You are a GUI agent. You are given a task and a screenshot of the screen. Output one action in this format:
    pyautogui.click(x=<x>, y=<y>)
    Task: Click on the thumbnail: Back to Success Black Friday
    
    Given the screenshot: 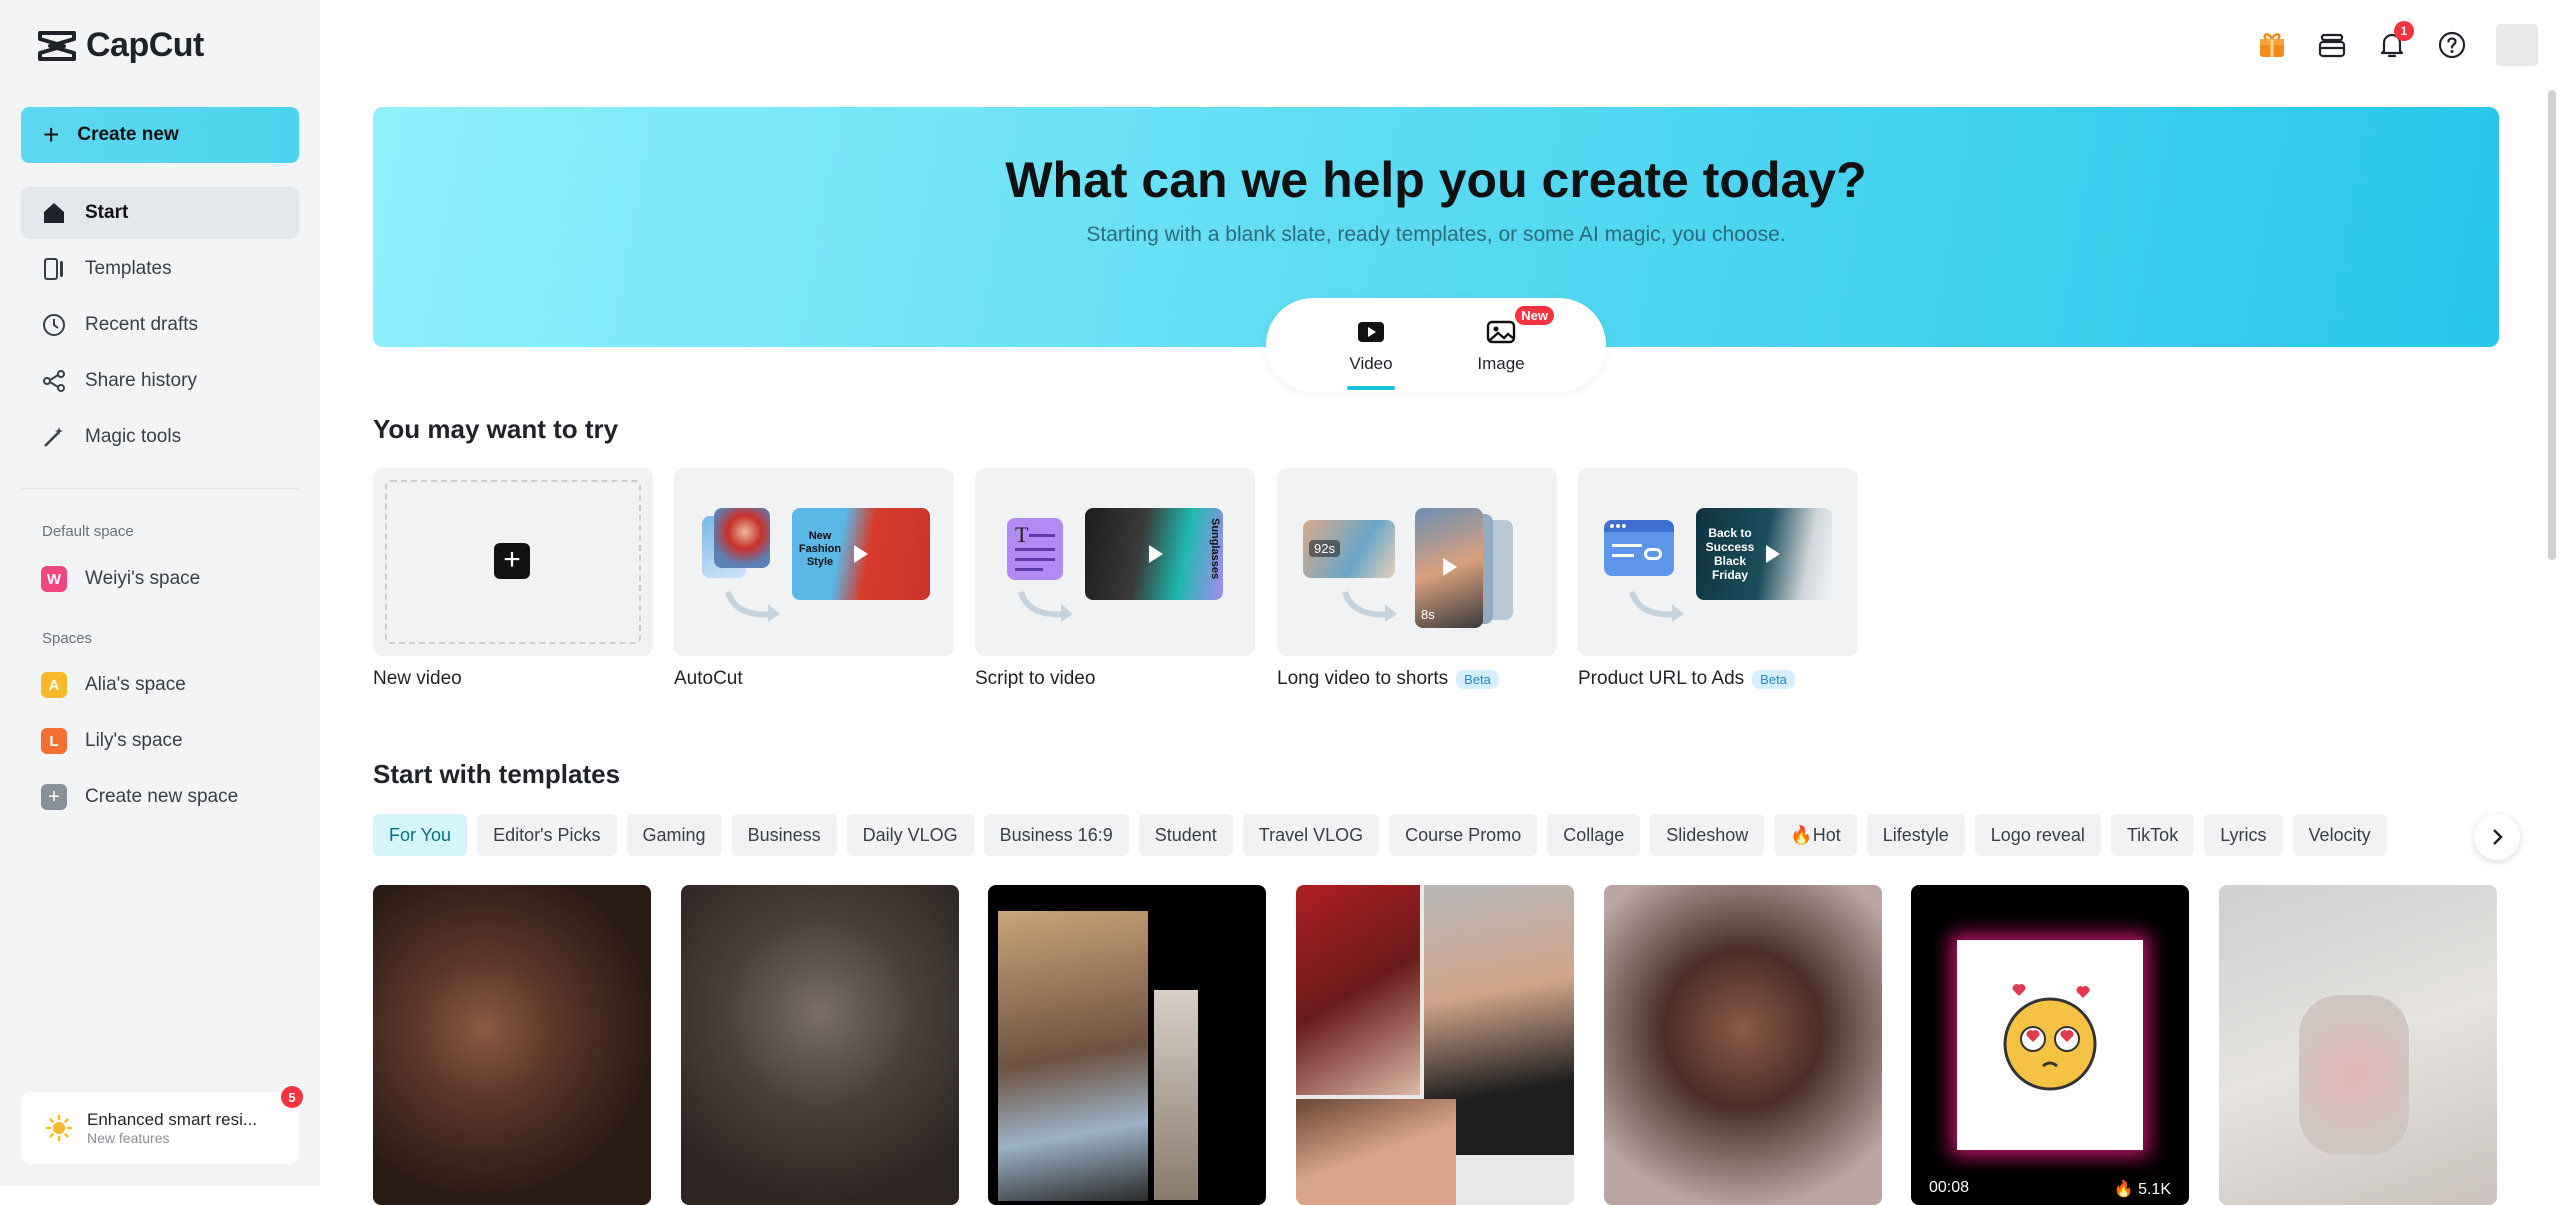 What is the action you would take?
    pyautogui.click(x=1764, y=554)
    